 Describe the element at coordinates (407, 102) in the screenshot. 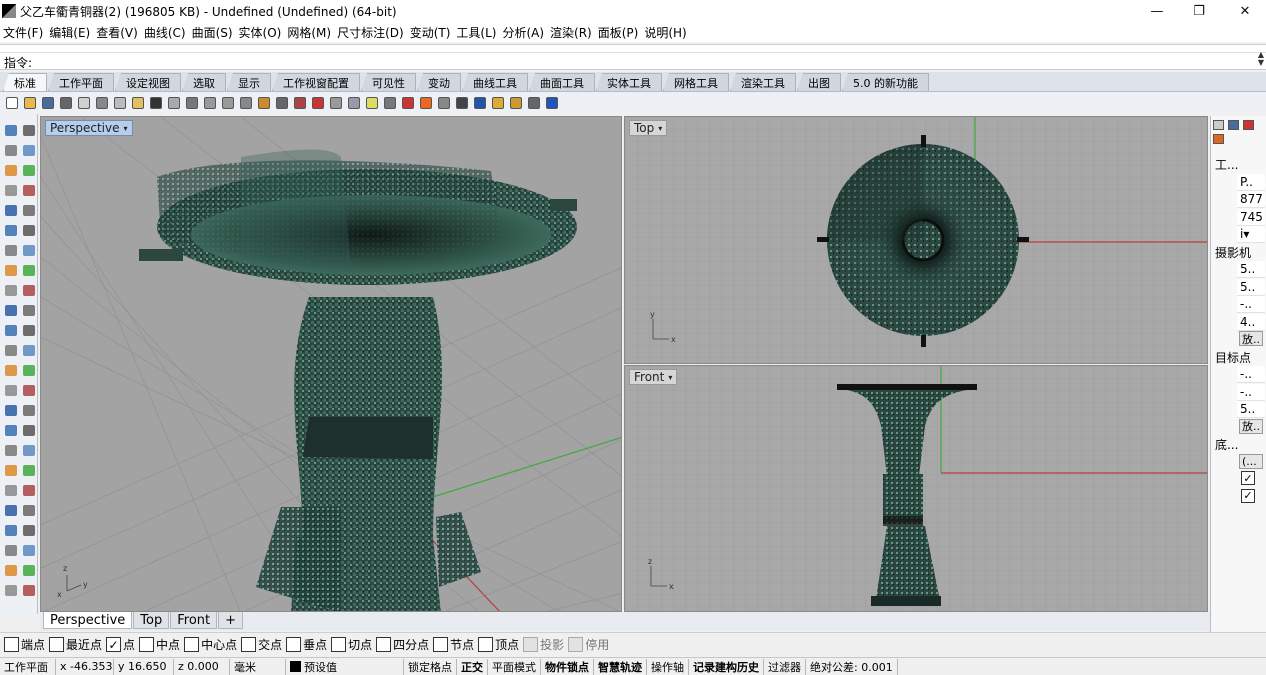

I see `shield-button` at that location.